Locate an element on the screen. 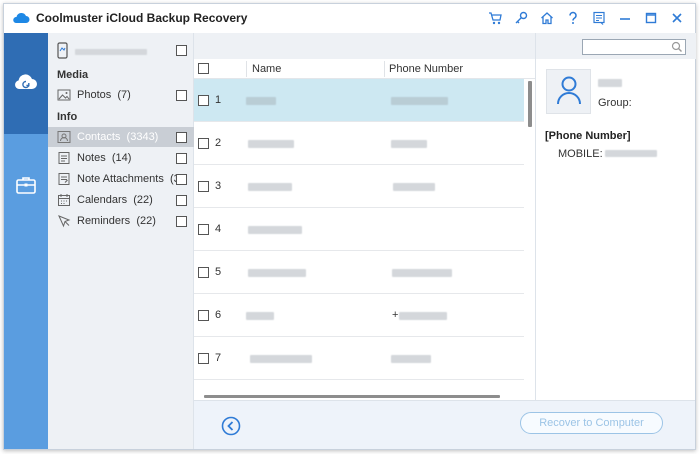  table-row: 6 + is located at coordinates (359, 315).